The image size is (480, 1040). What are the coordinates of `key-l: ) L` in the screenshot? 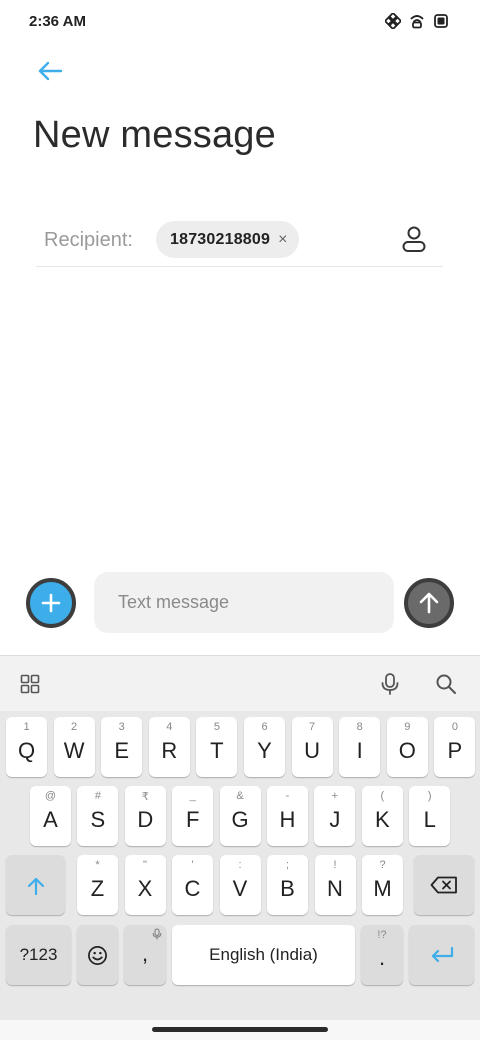 It's located at (430, 816).